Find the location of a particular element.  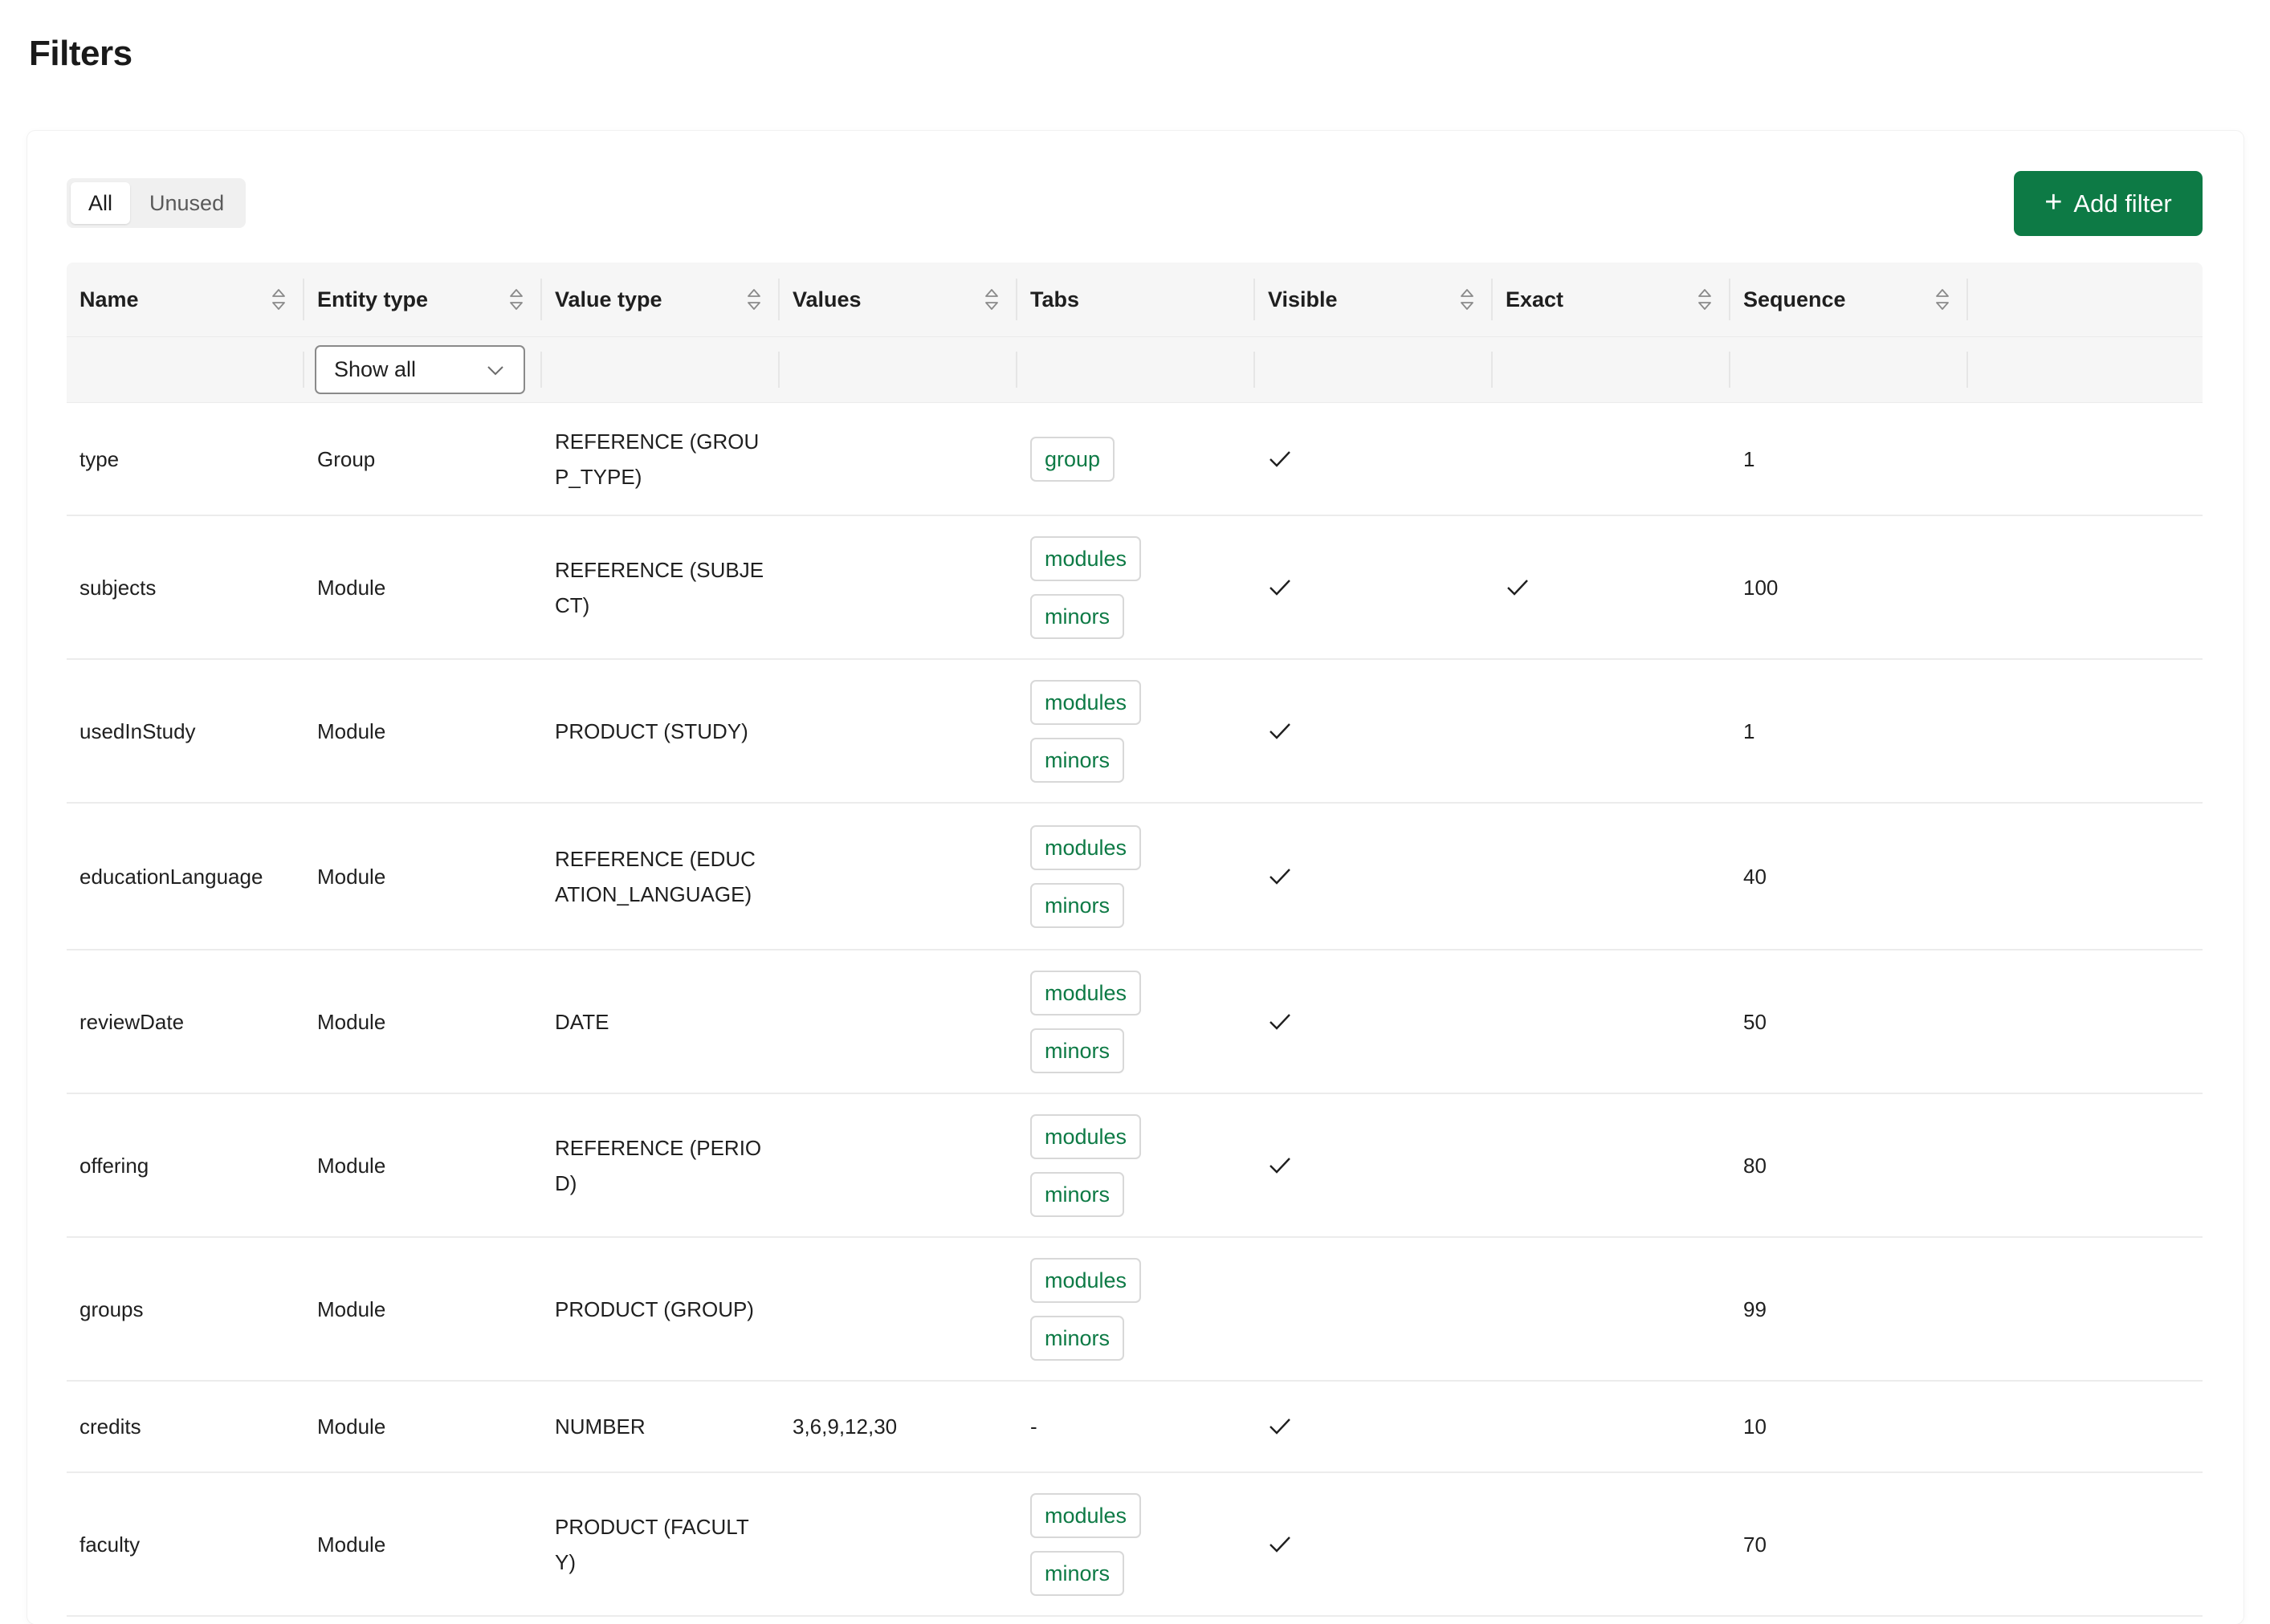

cell-value-type: NUMBER is located at coordinates (661, 1426).